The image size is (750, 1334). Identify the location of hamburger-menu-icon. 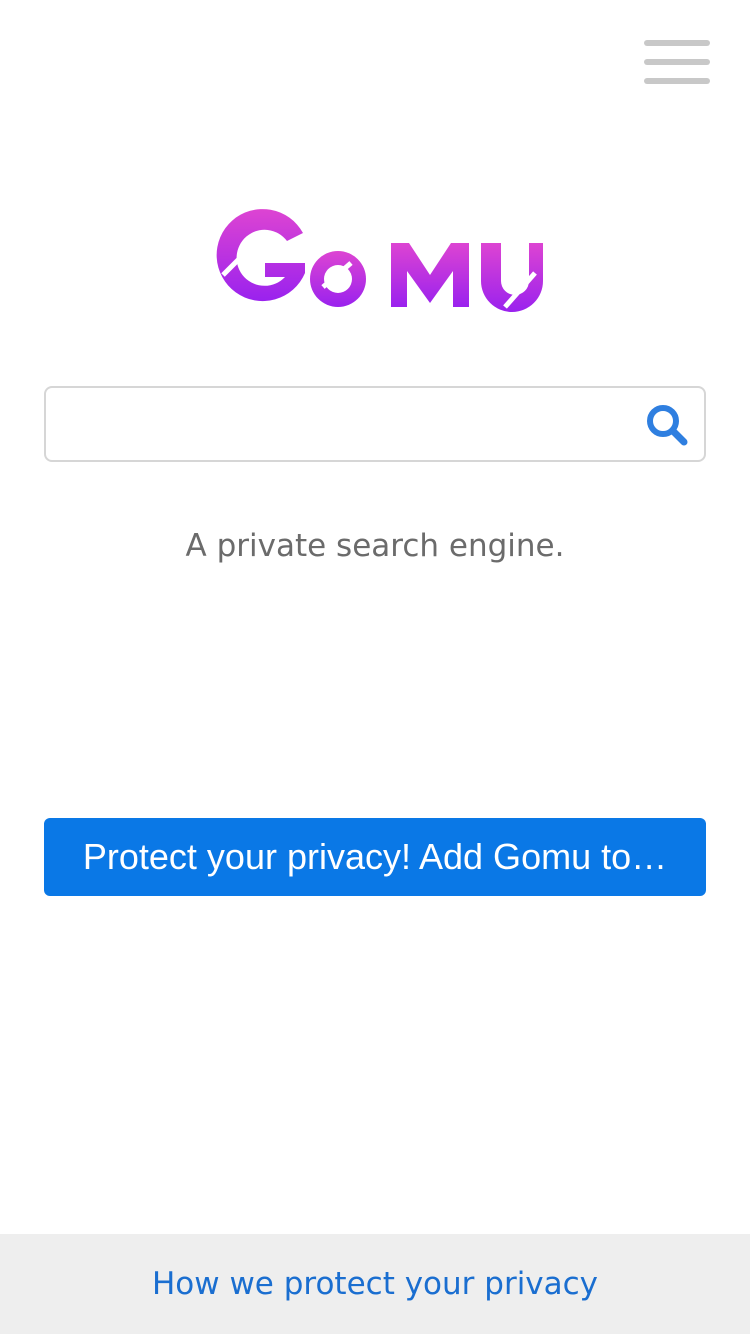
(677, 62).